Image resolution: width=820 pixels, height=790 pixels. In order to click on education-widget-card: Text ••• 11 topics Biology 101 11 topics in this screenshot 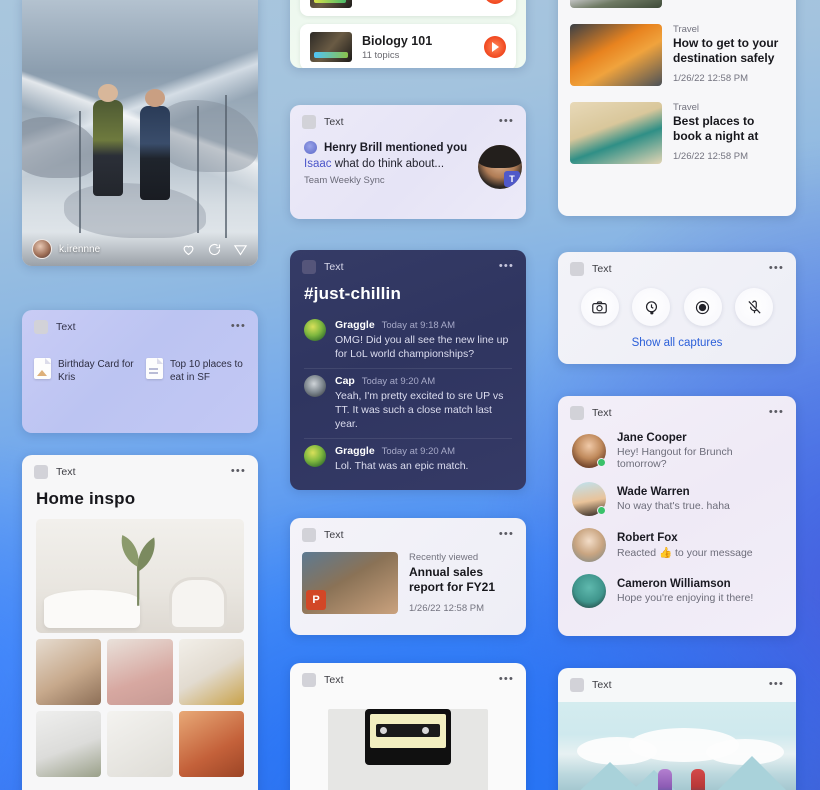, I will do `click(408, 34)`.